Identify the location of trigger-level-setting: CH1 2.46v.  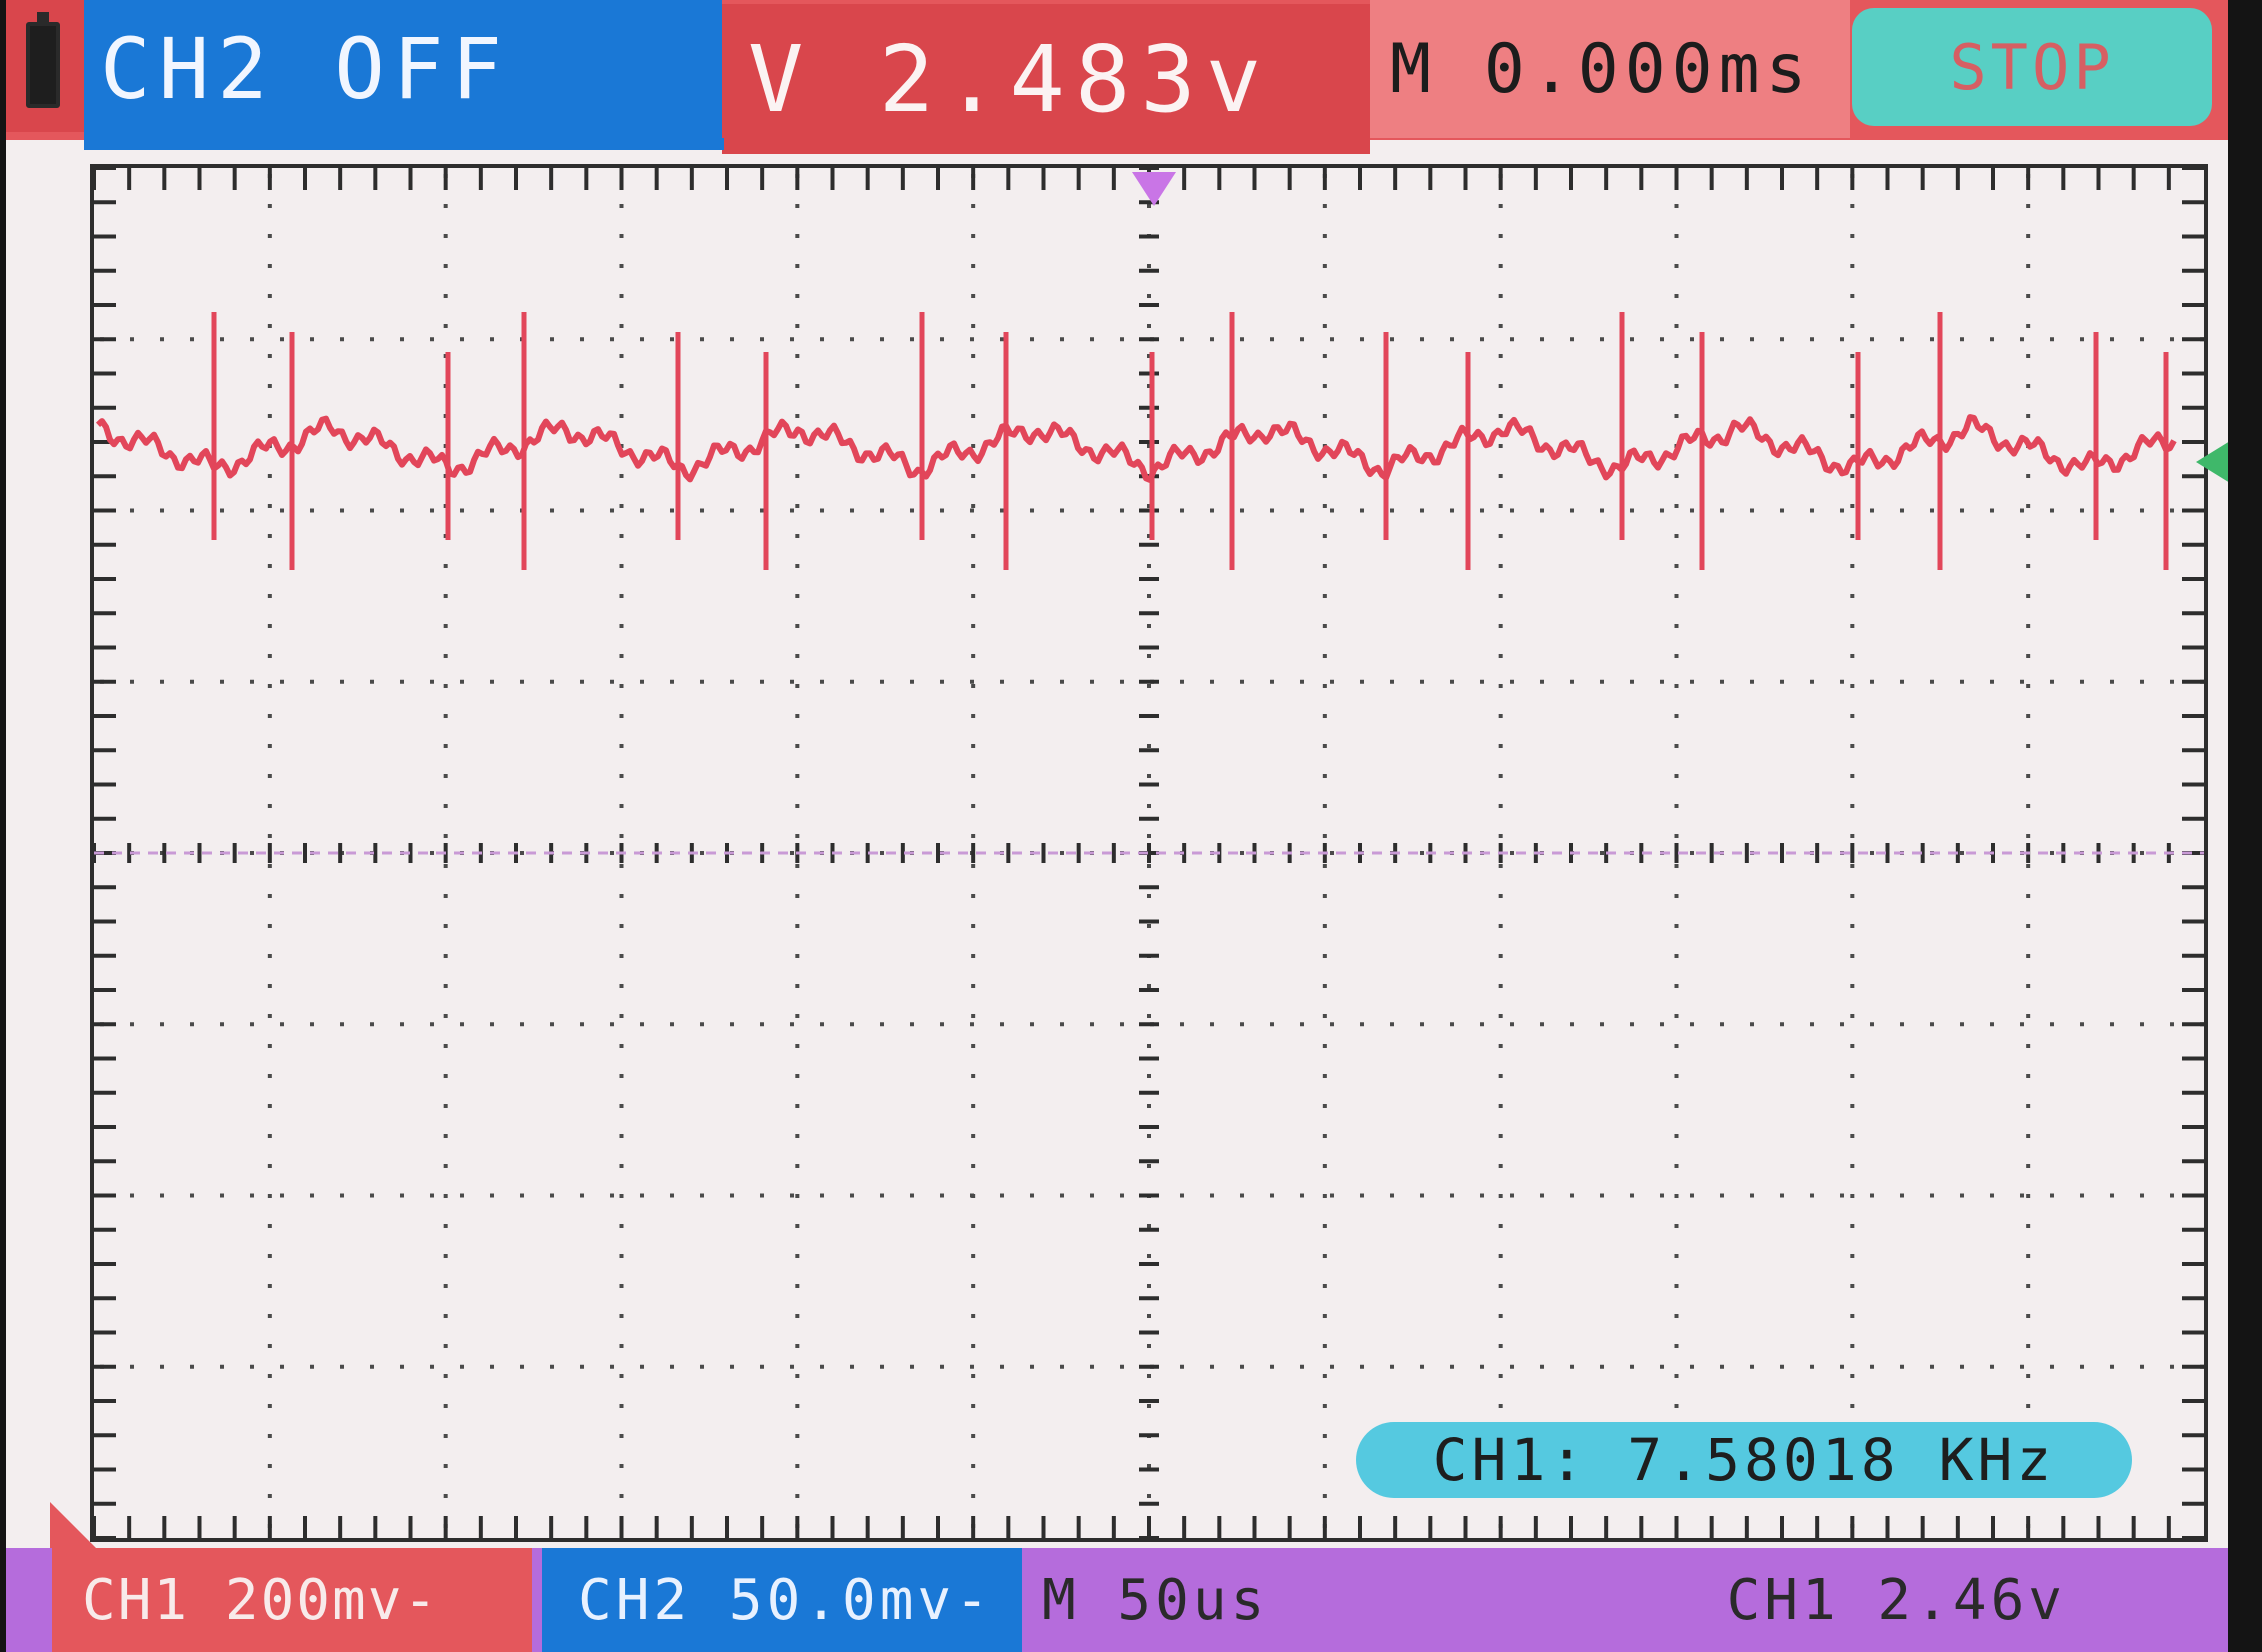
(1966, 1600).